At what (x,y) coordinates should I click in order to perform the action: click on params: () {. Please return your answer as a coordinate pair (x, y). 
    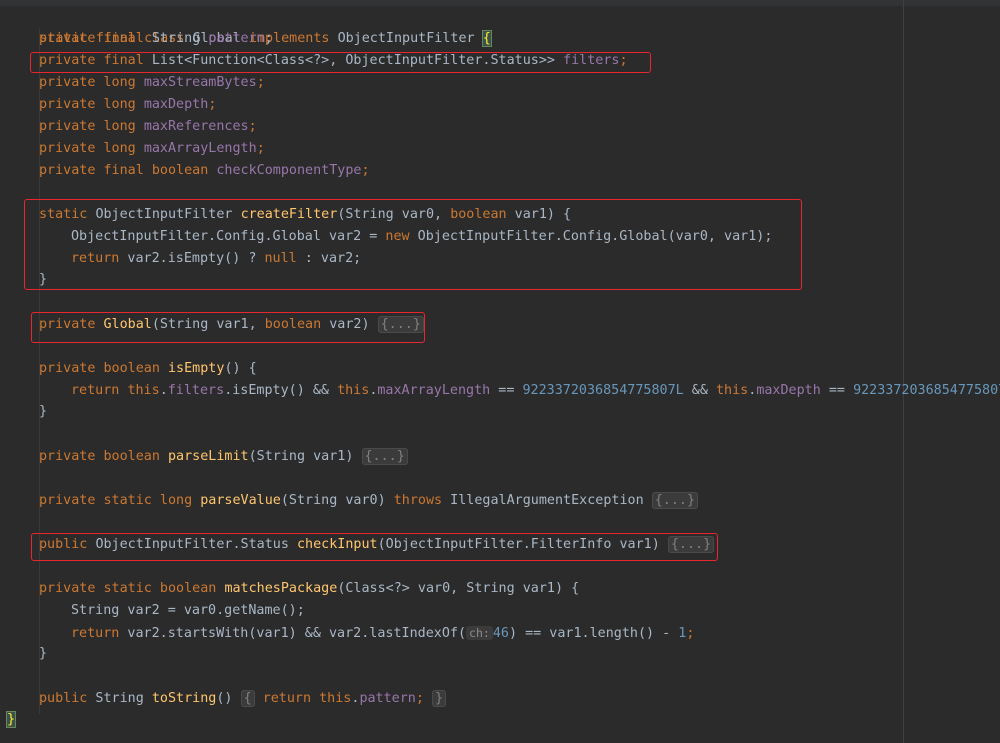
    Looking at the image, I should click on (240, 368).